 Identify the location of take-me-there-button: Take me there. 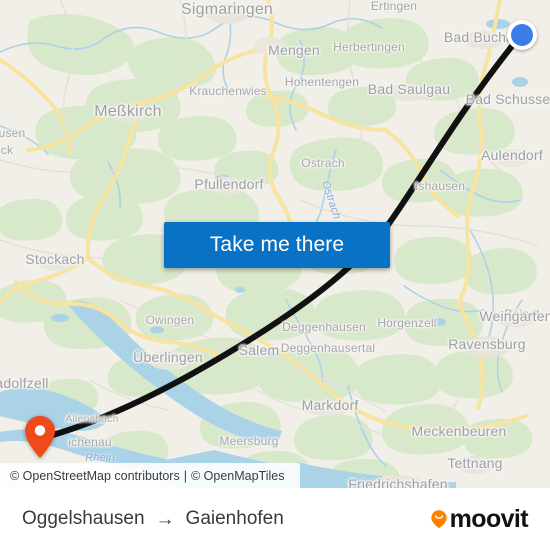
(277, 245).